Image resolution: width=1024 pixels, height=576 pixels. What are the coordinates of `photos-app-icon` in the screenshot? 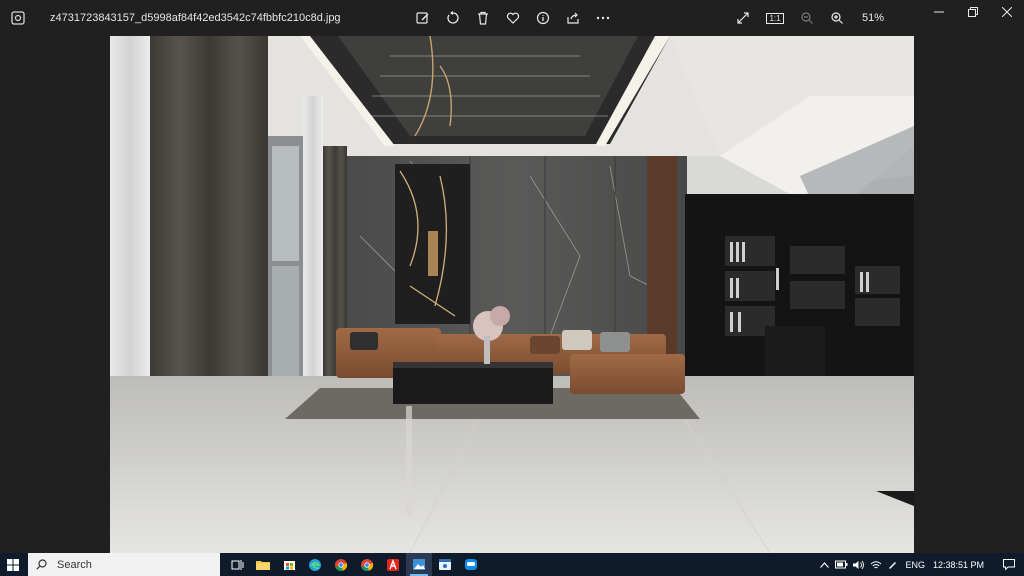 It's located at (18, 18).